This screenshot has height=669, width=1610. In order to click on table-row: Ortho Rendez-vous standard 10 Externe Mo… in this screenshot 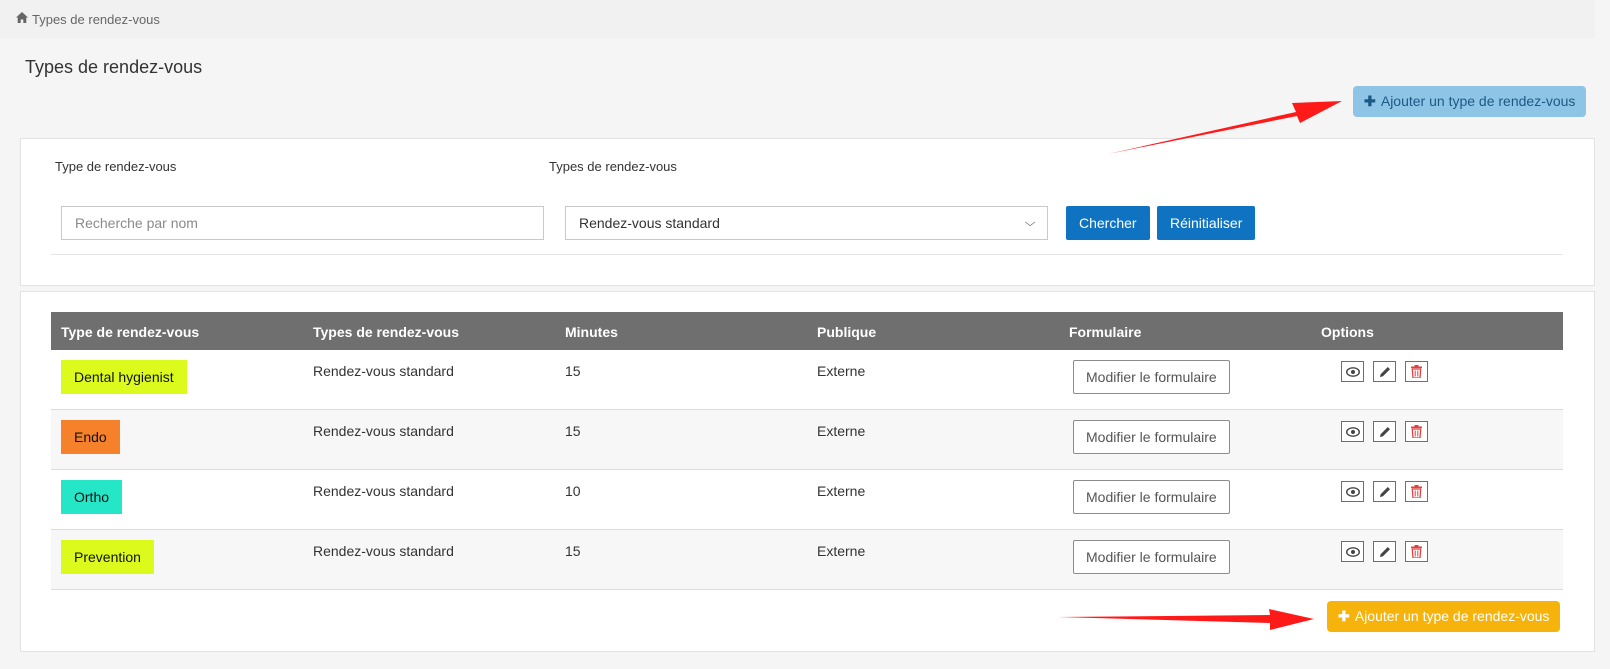, I will do `click(807, 500)`.